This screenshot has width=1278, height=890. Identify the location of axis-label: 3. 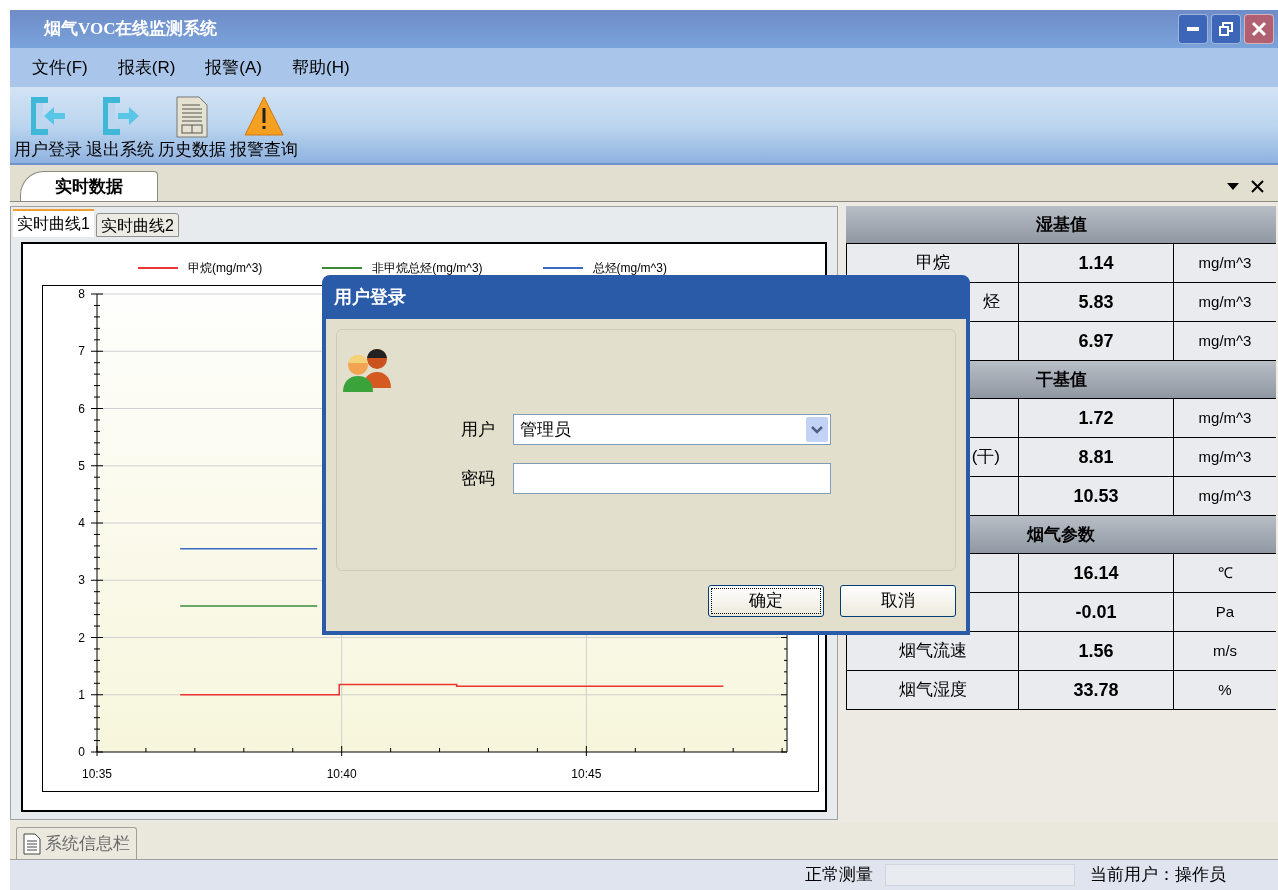
(81, 580).